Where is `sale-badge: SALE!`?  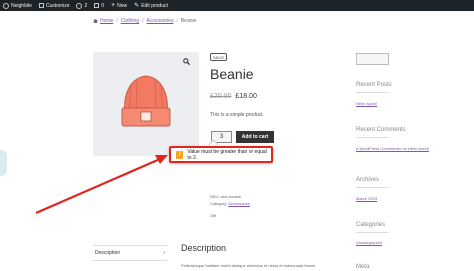 sale-badge: SALE! is located at coordinates (218, 57).